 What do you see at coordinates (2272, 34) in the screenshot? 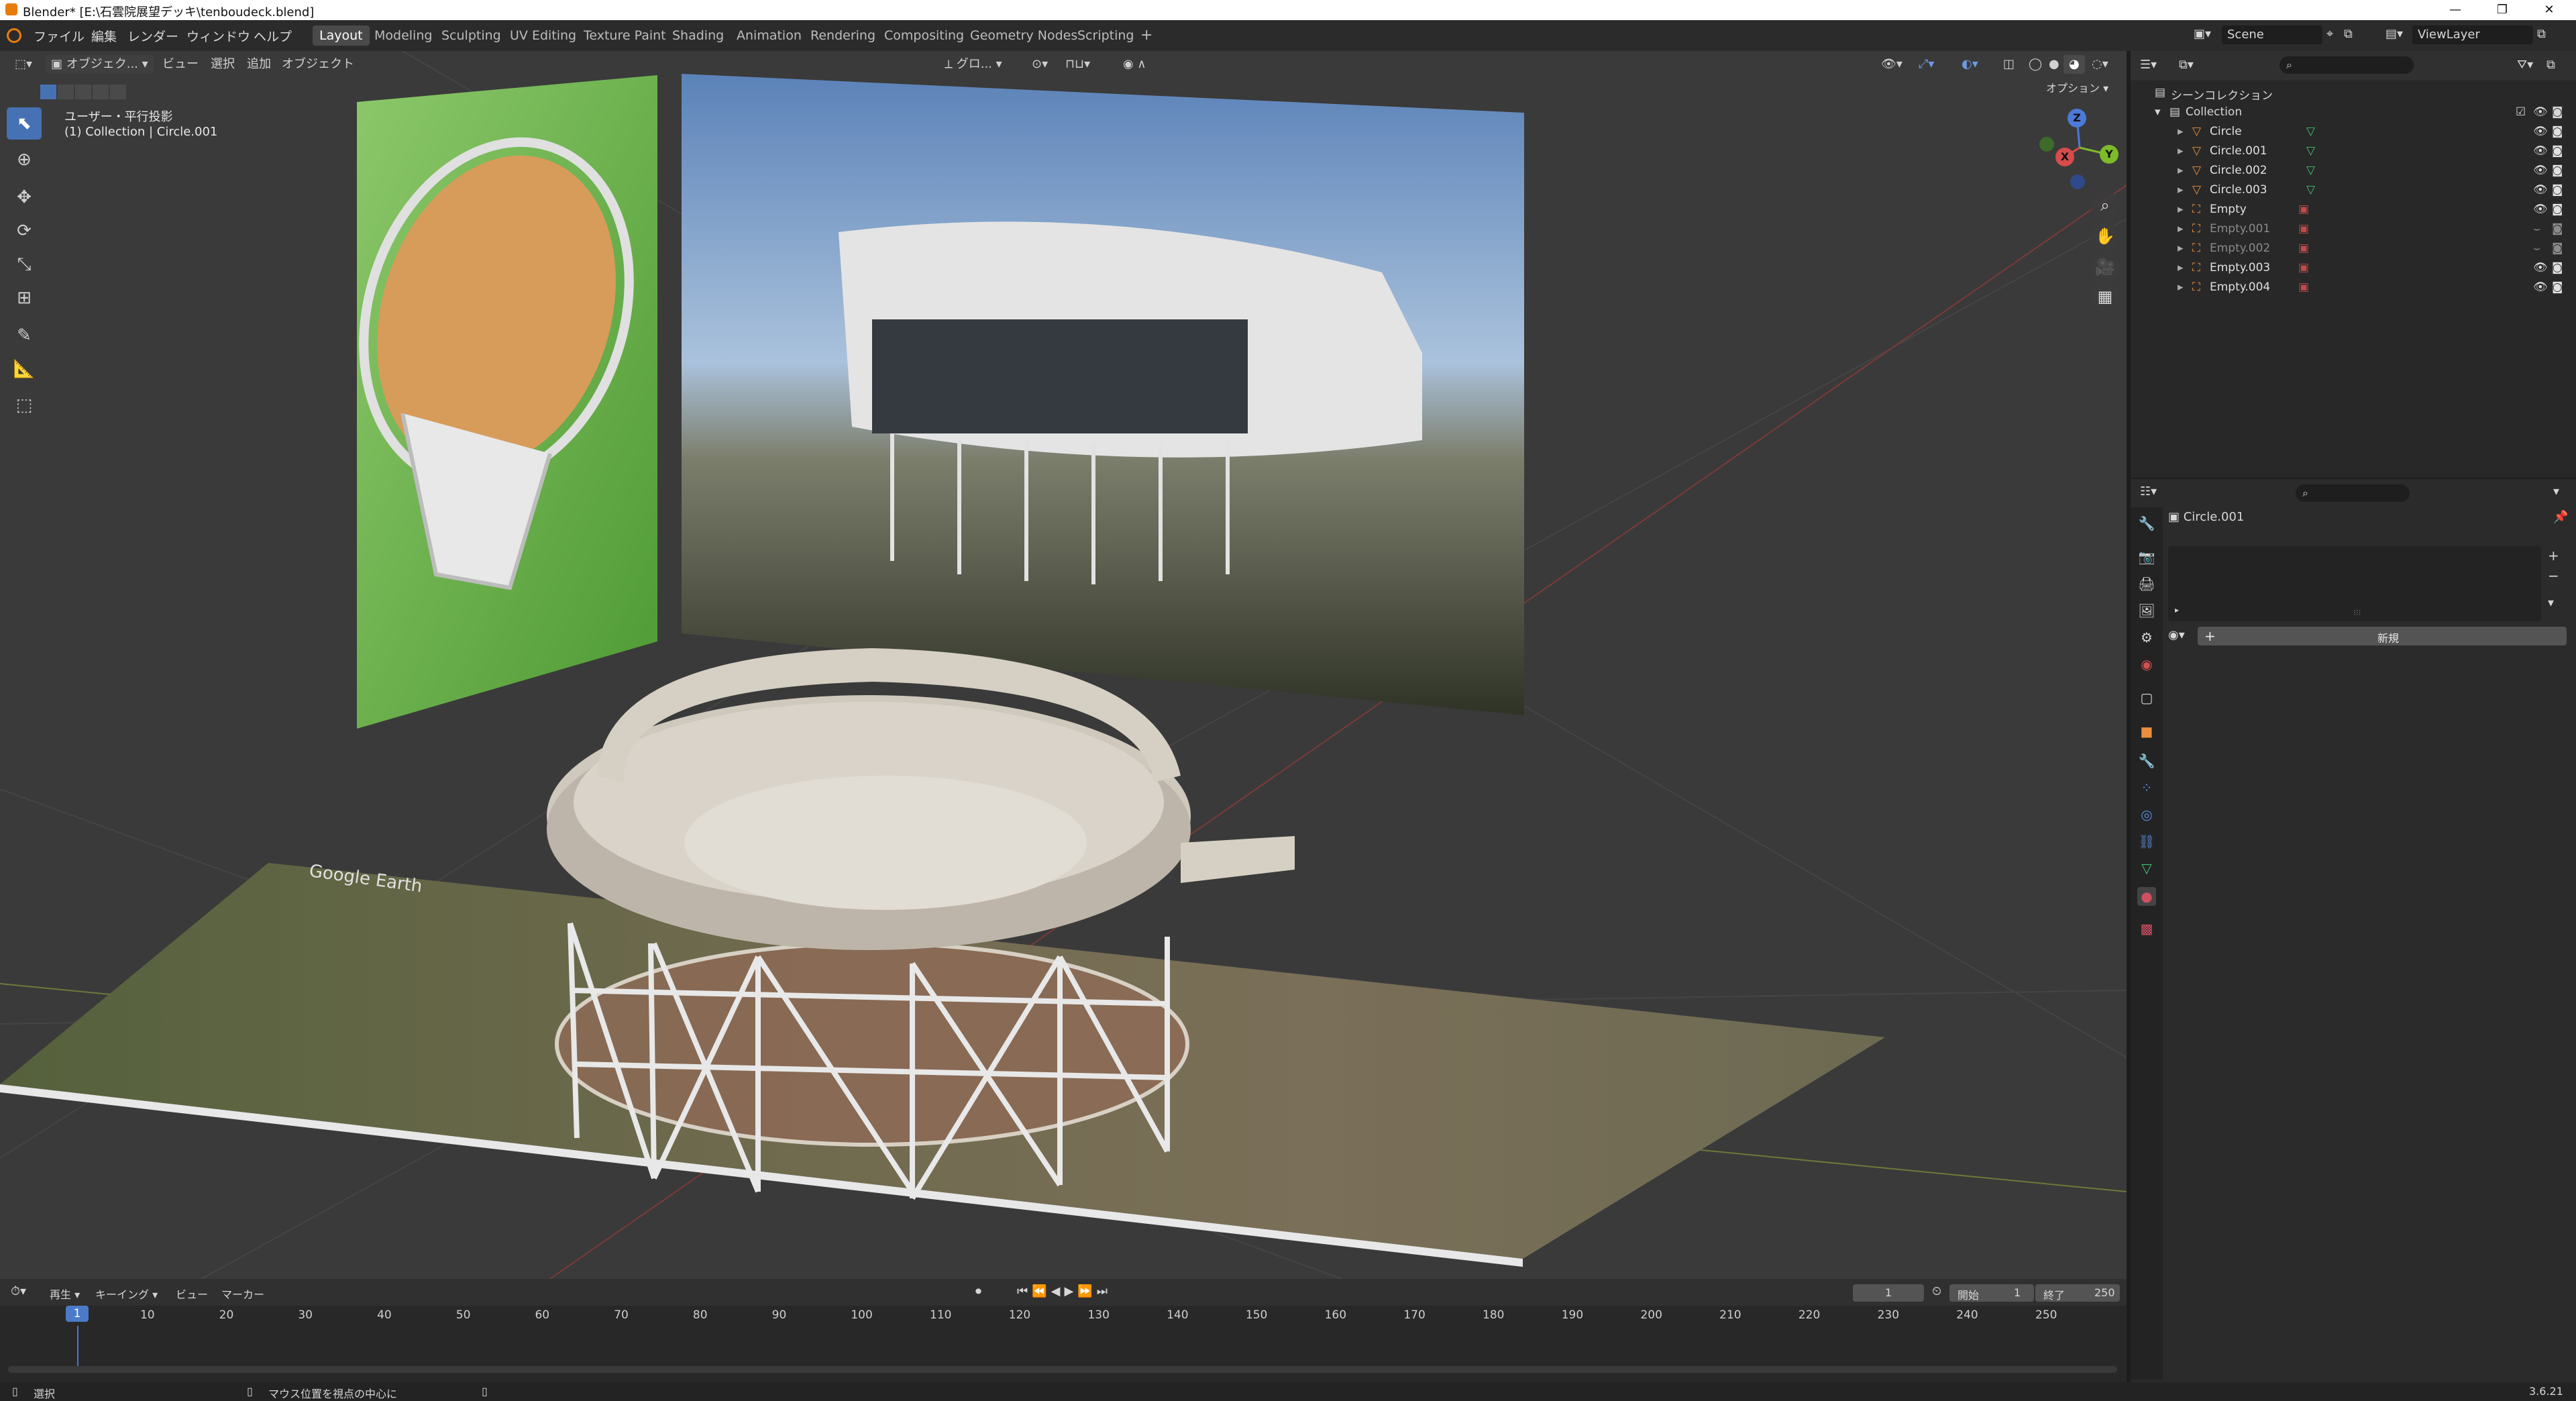
I see `scene-field: Scene` at bounding box center [2272, 34].